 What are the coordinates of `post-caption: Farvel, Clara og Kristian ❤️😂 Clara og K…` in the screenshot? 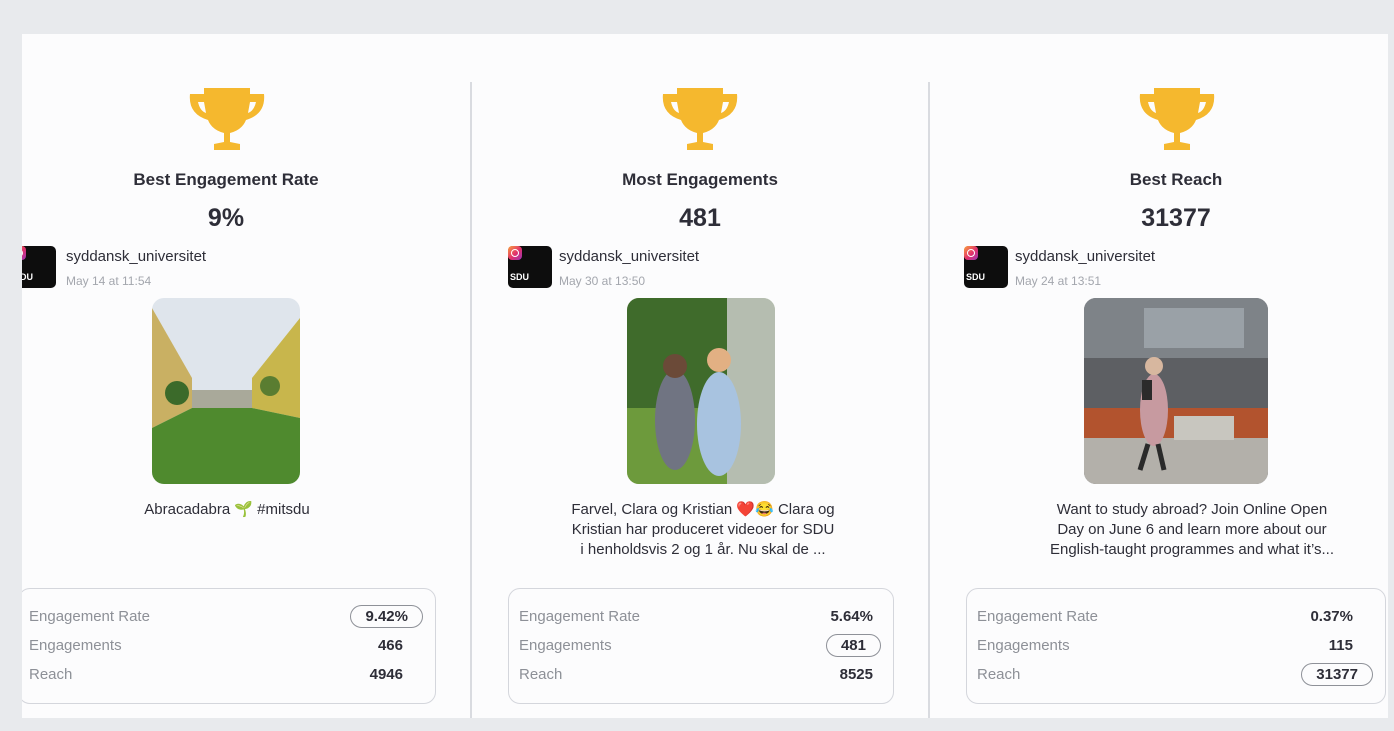 It's located at (703, 529).